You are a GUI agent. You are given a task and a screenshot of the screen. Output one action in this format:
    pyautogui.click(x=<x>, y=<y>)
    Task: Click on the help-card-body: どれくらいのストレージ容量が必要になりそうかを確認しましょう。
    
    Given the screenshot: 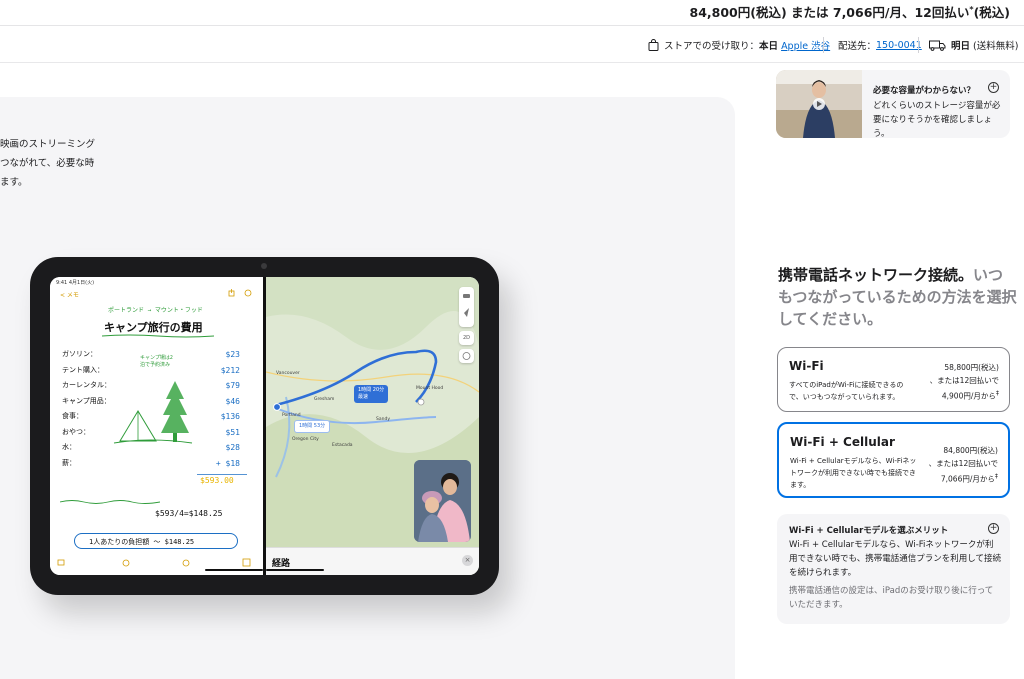 What is the action you would take?
    pyautogui.click(x=937, y=119)
    